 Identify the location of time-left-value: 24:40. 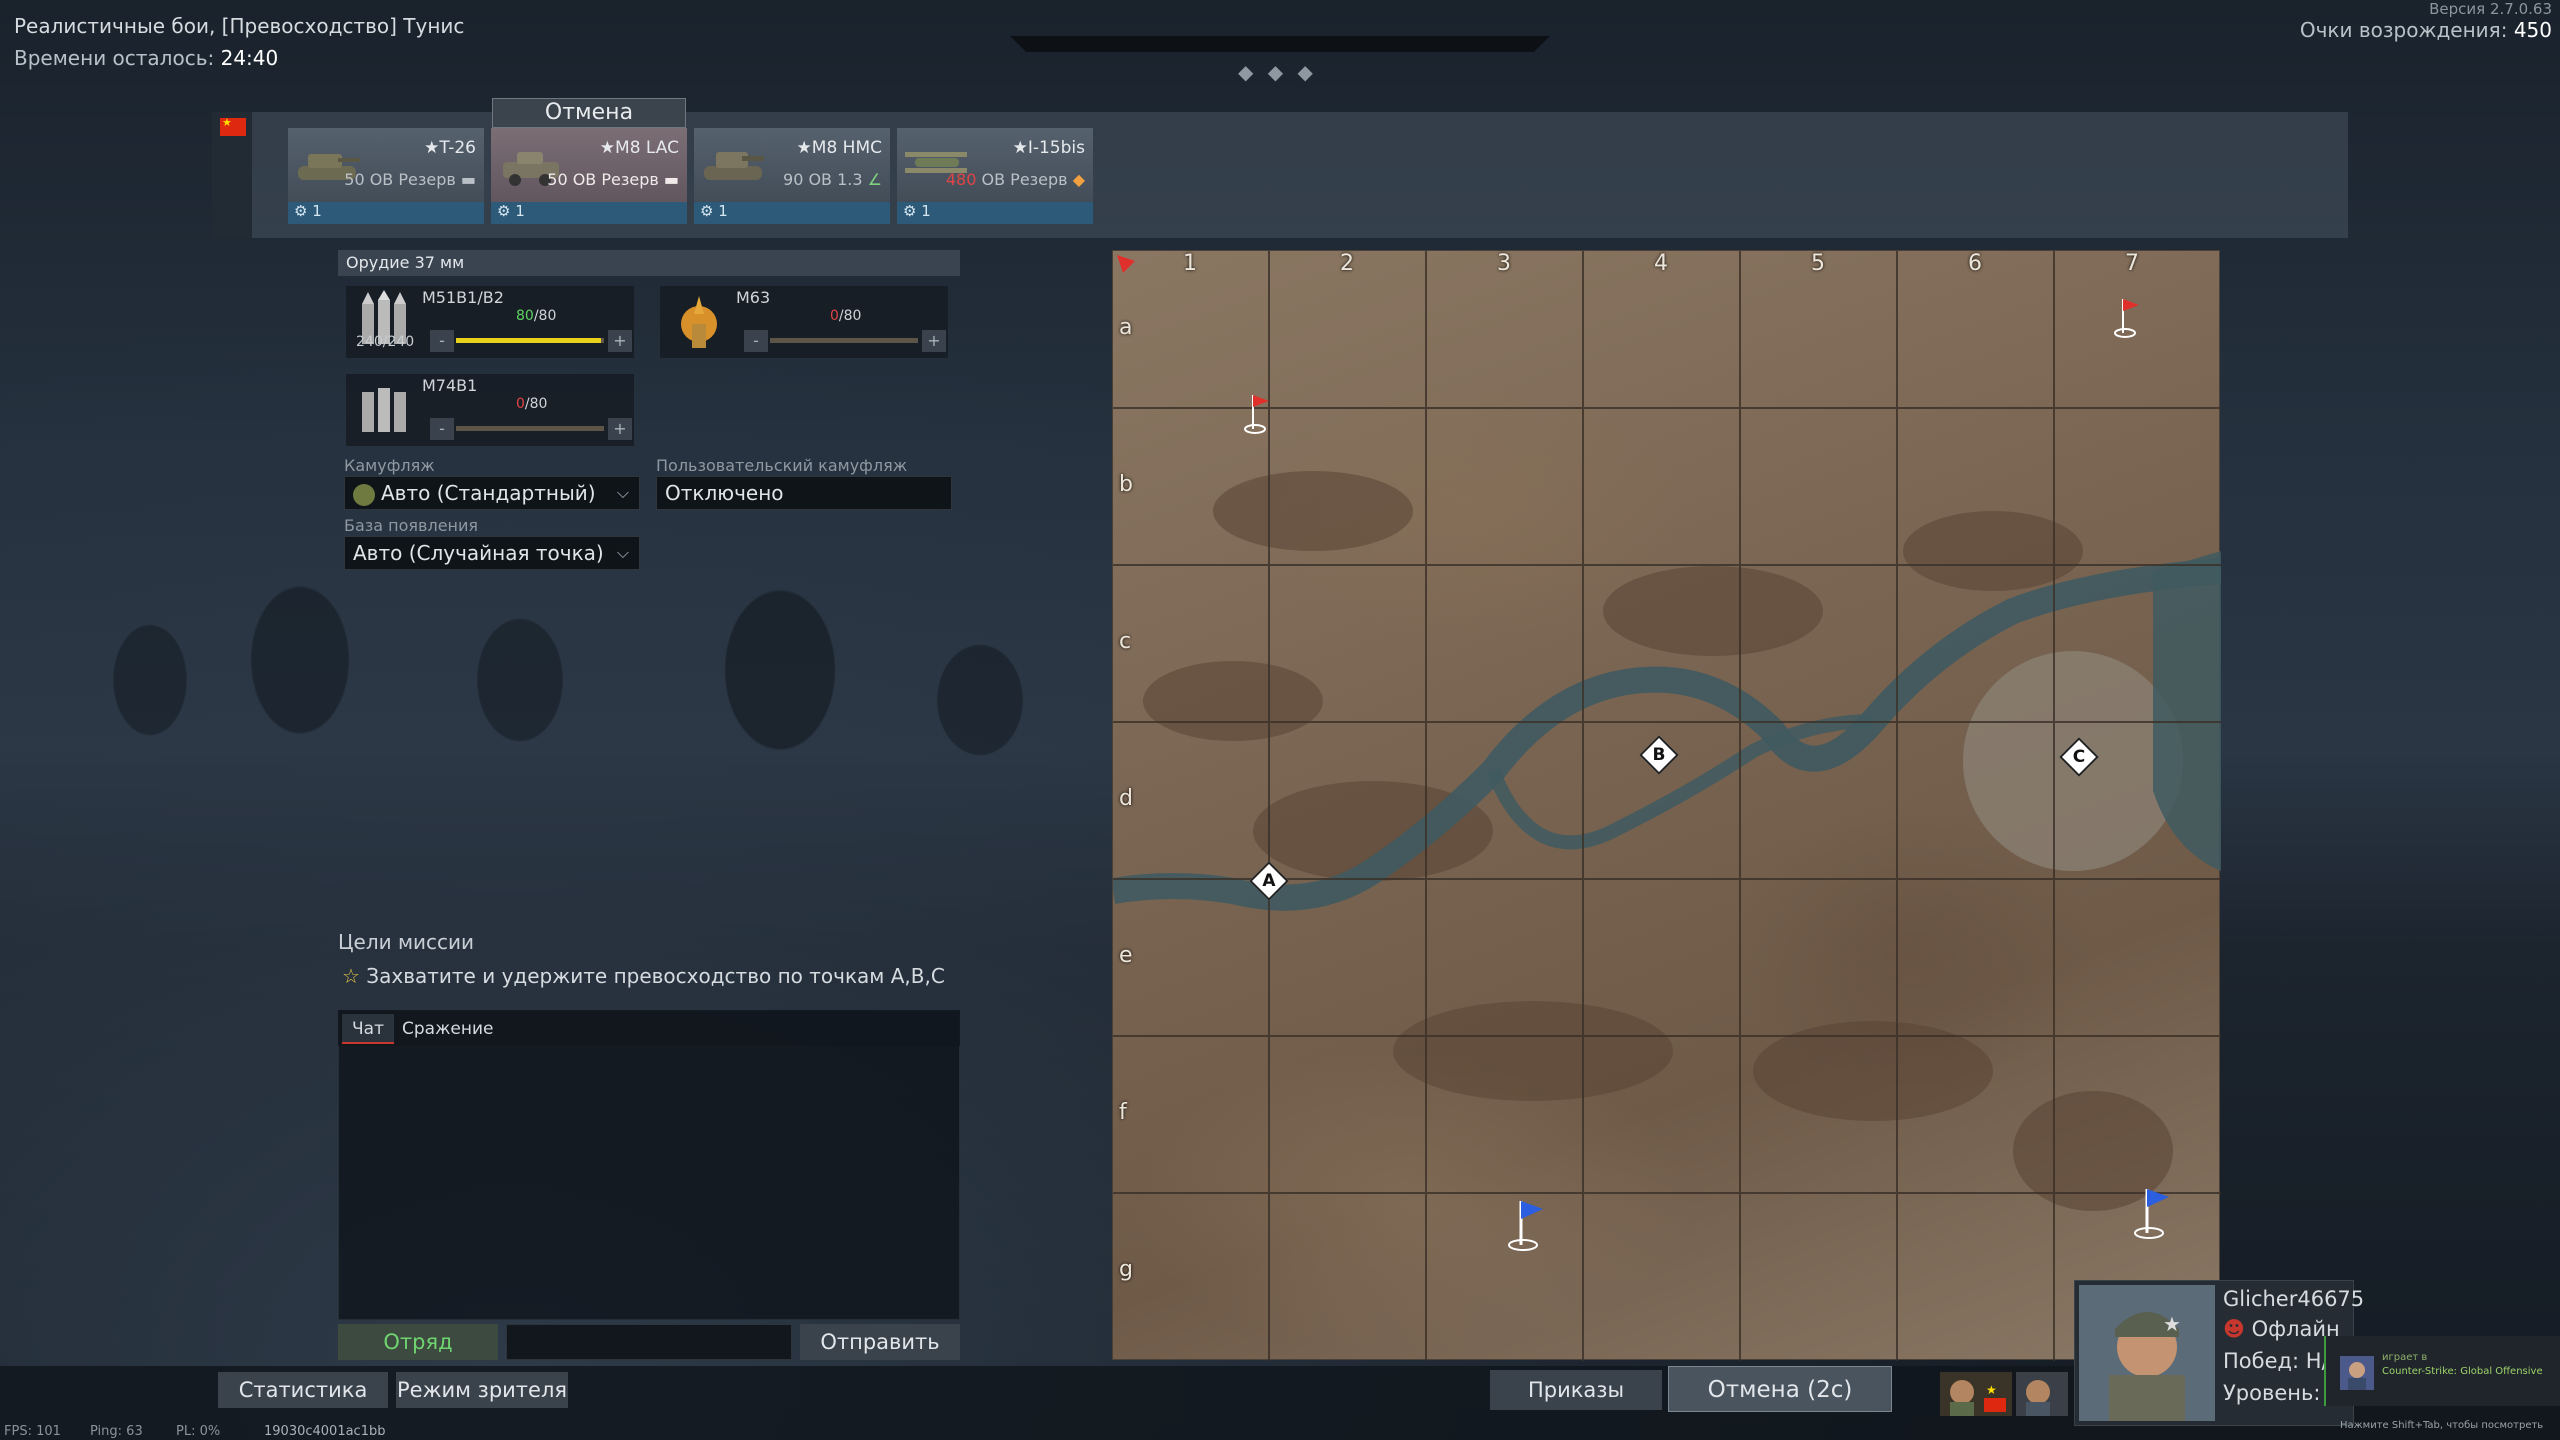
(249, 58).